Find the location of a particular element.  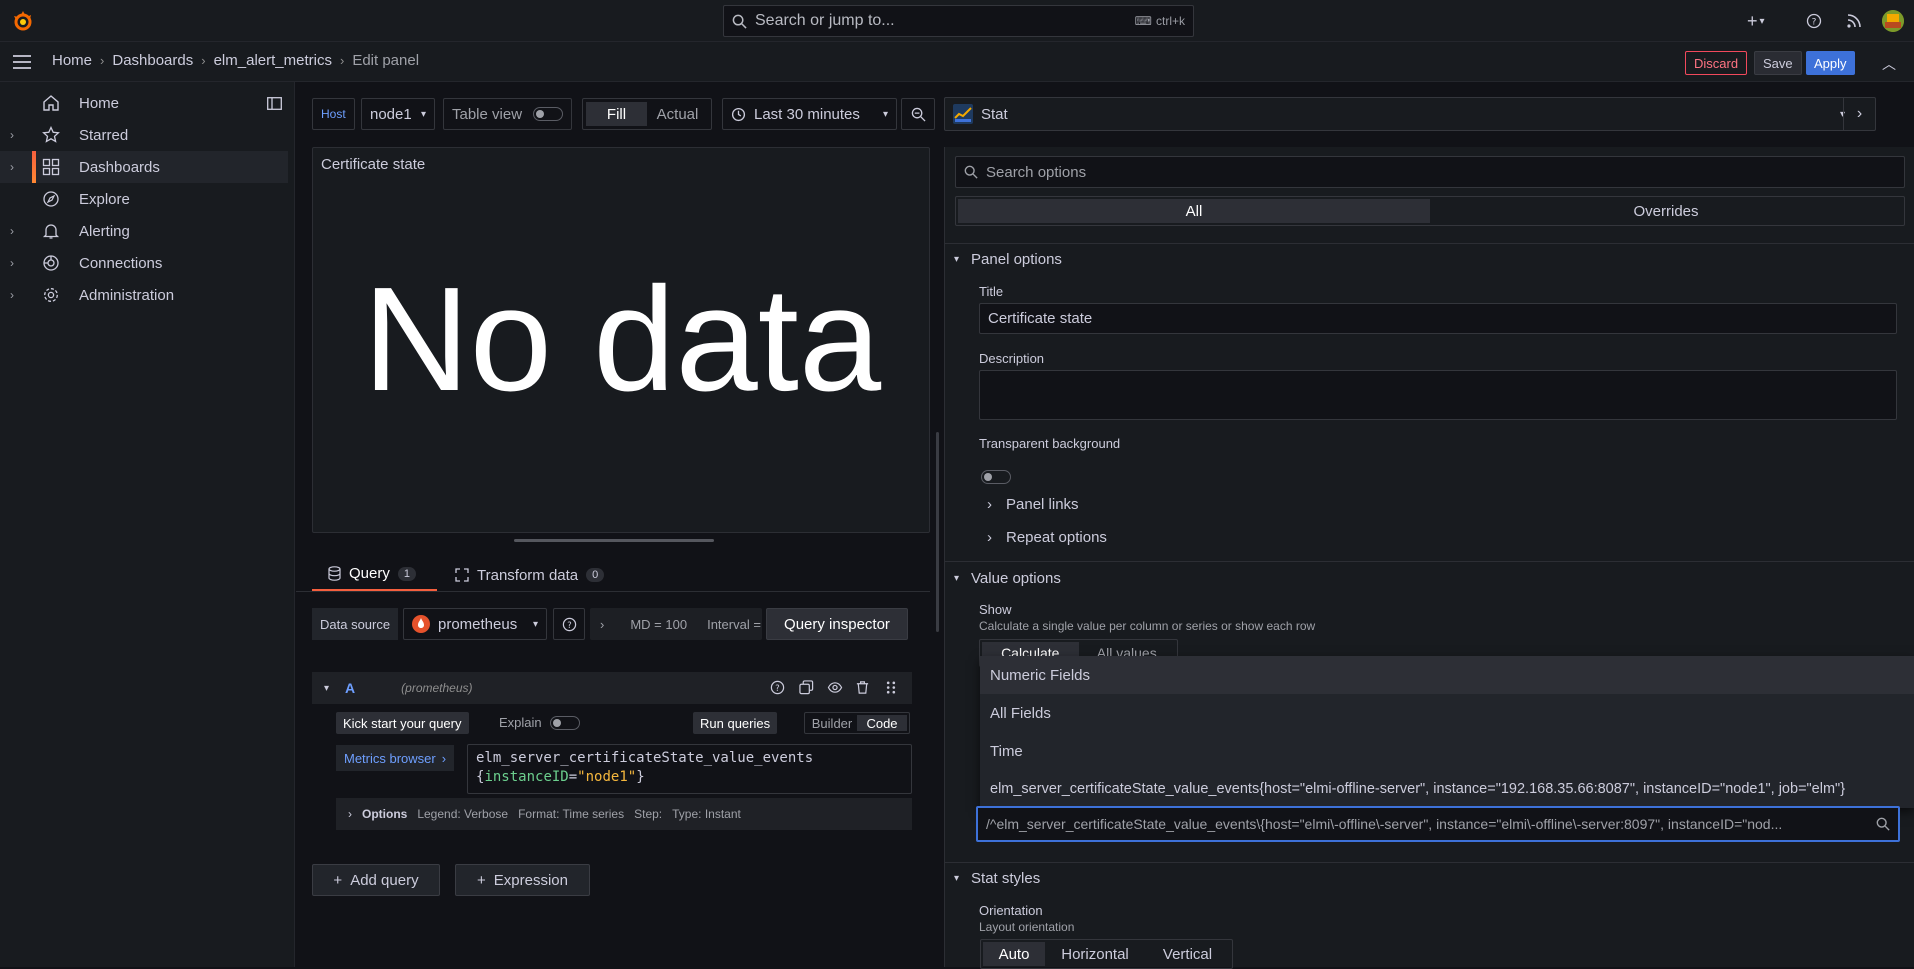

actual-option: Actual is located at coordinates (677, 114).